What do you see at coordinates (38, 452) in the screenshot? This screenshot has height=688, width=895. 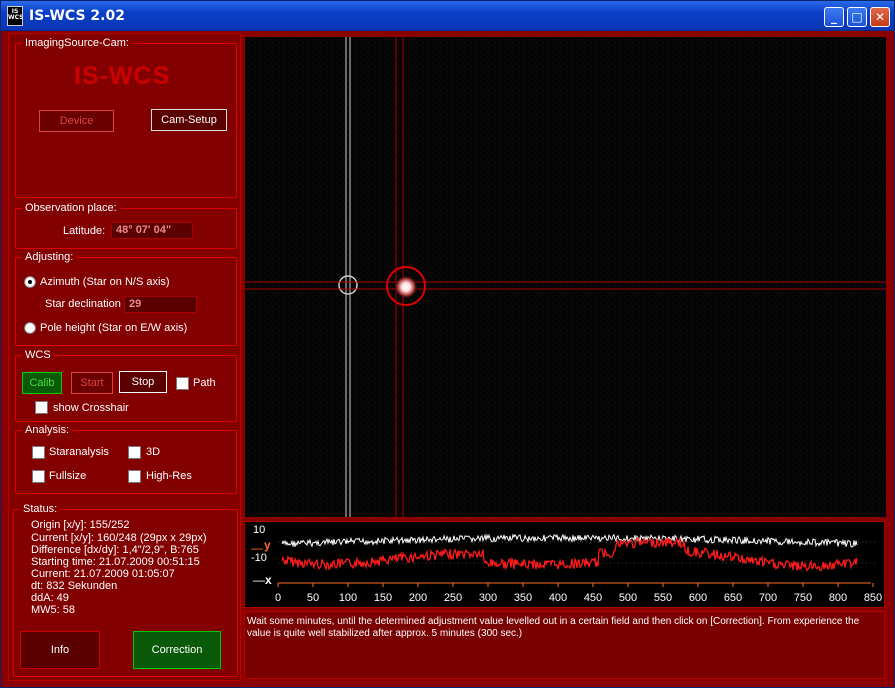 I see `staranalysis-checkbox` at bounding box center [38, 452].